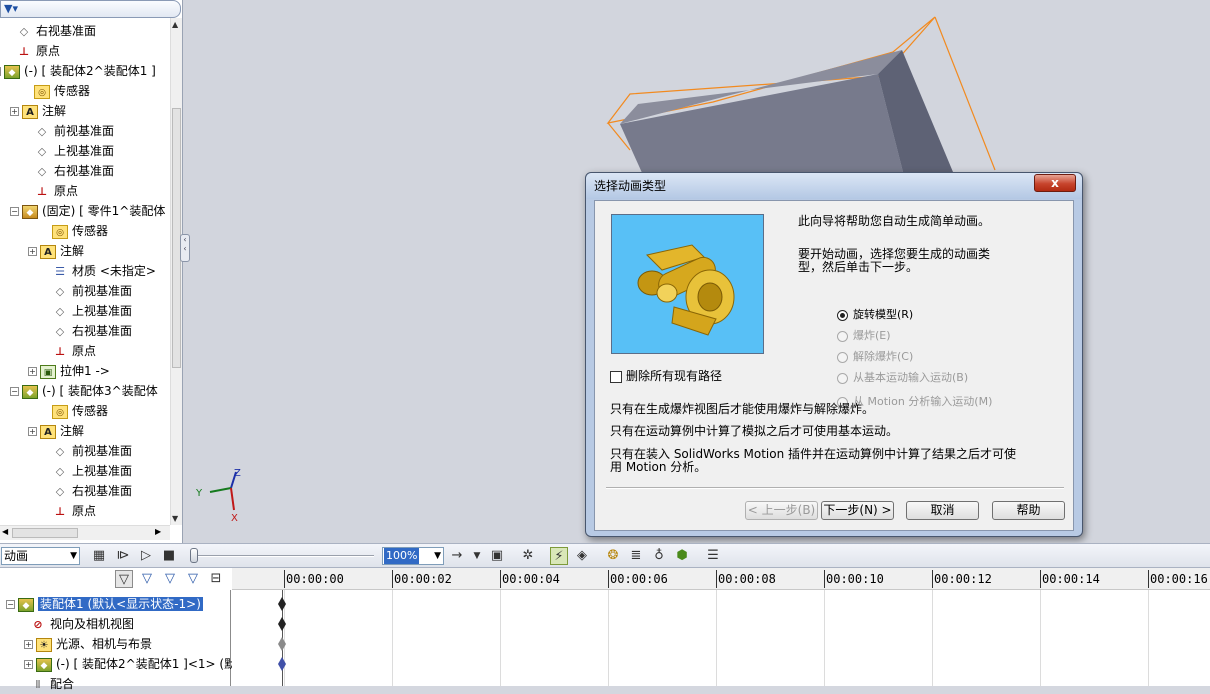 The image size is (1210, 694). Describe the element at coordinates (413, 556) in the screenshot. I see `playback-speed-select: 100% ▼` at that location.